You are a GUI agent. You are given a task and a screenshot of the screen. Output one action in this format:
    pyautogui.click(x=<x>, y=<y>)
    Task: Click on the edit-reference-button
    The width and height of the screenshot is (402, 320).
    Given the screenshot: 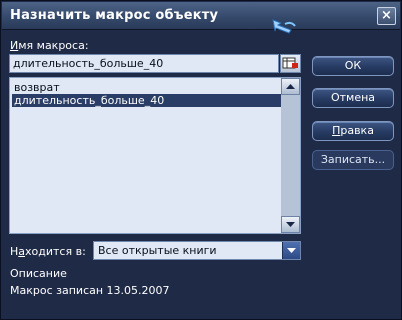 What is the action you would take?
    pyautogui.click(x=290, y=63)
    